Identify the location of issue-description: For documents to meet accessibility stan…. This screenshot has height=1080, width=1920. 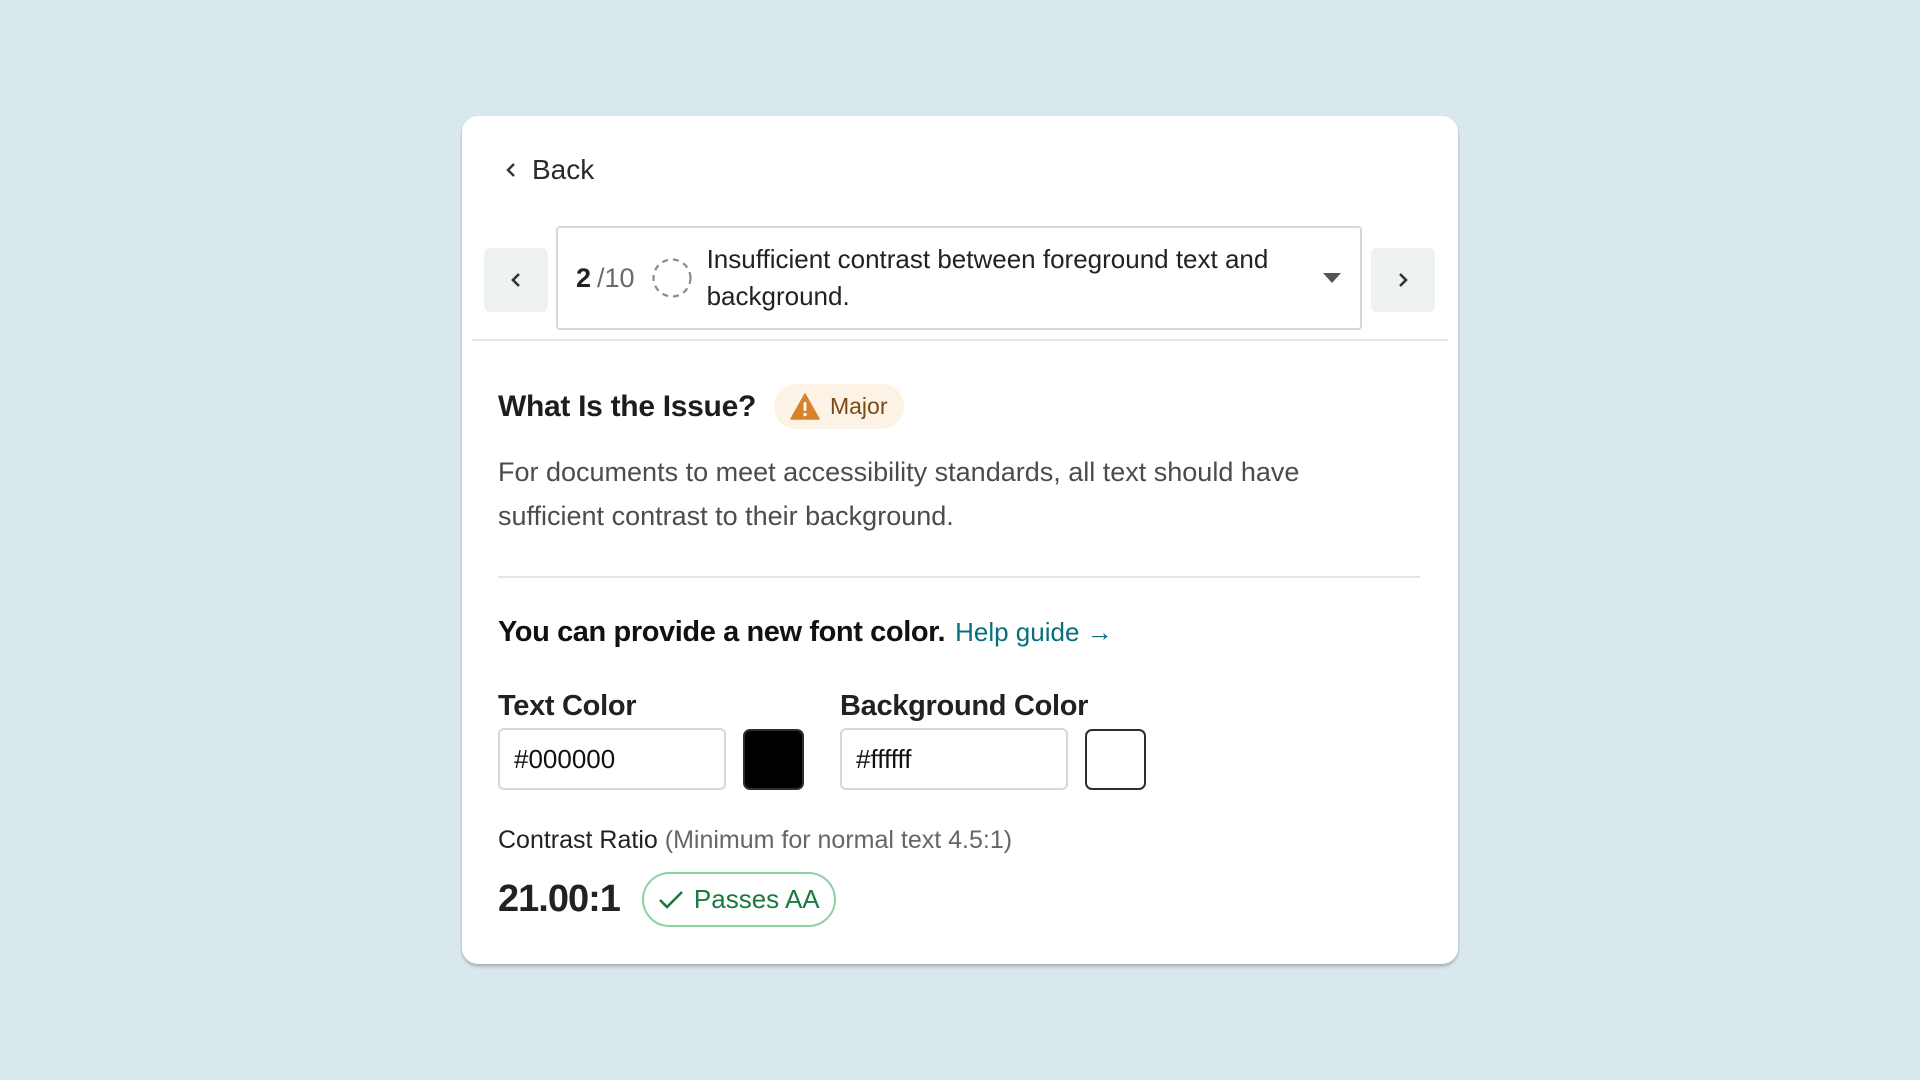
(899, 494).